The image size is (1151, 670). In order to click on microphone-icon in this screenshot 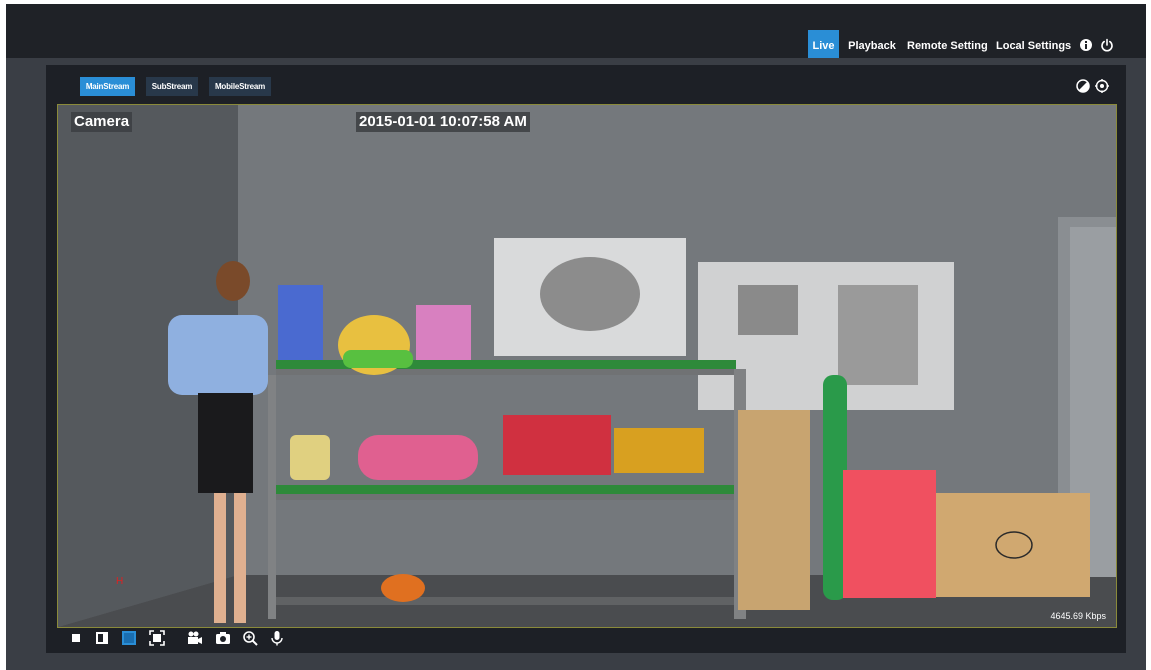, I will do `click(277, 638)`.